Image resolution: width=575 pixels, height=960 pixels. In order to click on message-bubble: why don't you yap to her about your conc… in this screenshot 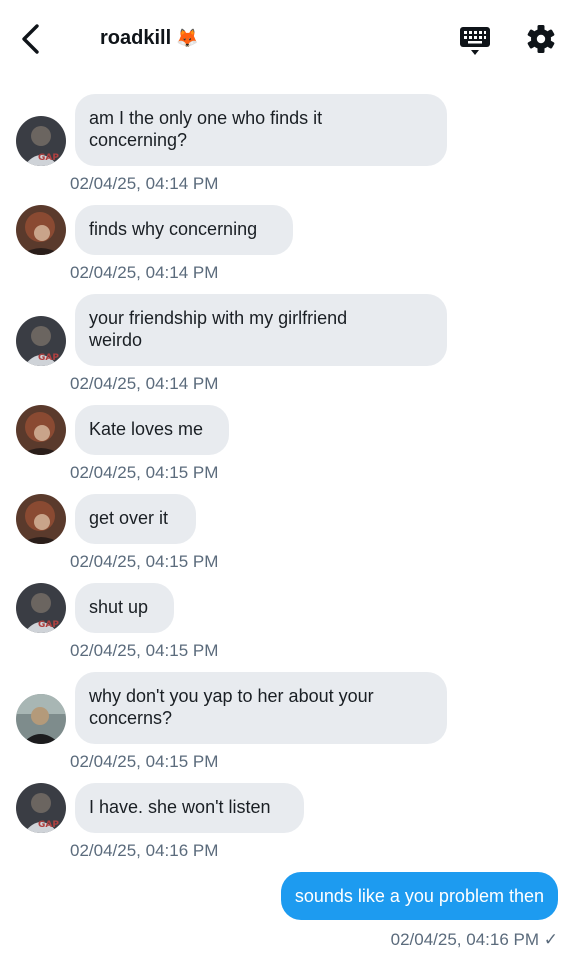, I will do `click(261, 708)`.